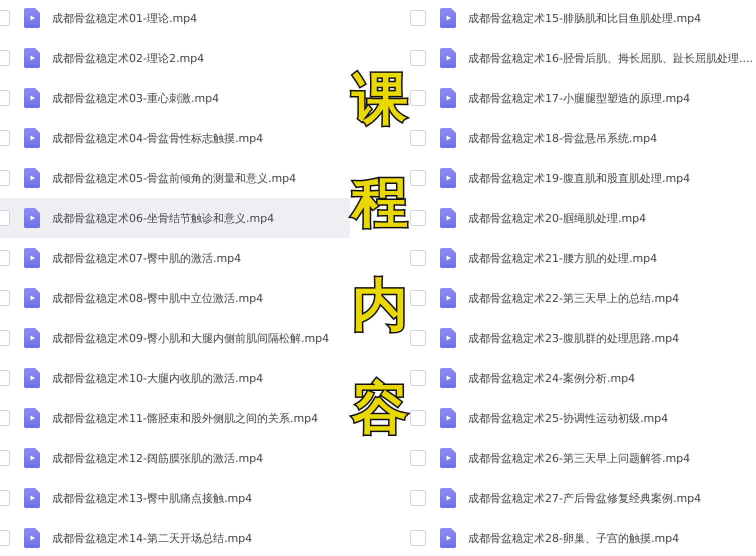 The height and width of the screenshot is (556, 756). Describe the element at coordinates (563, 138) in the screenshot. I see `file-name: 成都骨盆稳定术18-骨盆悬吊系统.mp4` at that location.